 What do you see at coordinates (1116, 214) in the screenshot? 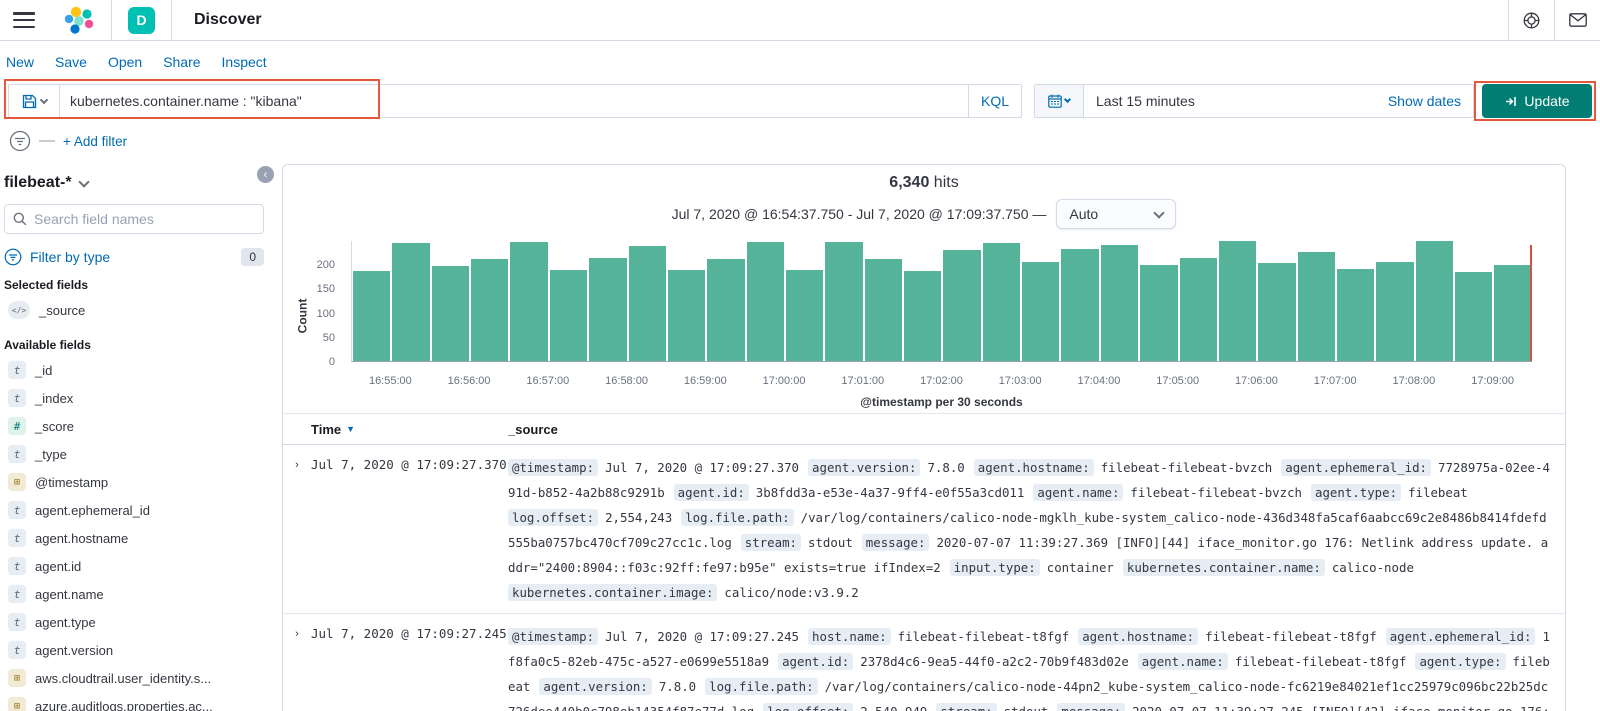
I see `interval-select: Auto` at bounding box center [1116, 214].